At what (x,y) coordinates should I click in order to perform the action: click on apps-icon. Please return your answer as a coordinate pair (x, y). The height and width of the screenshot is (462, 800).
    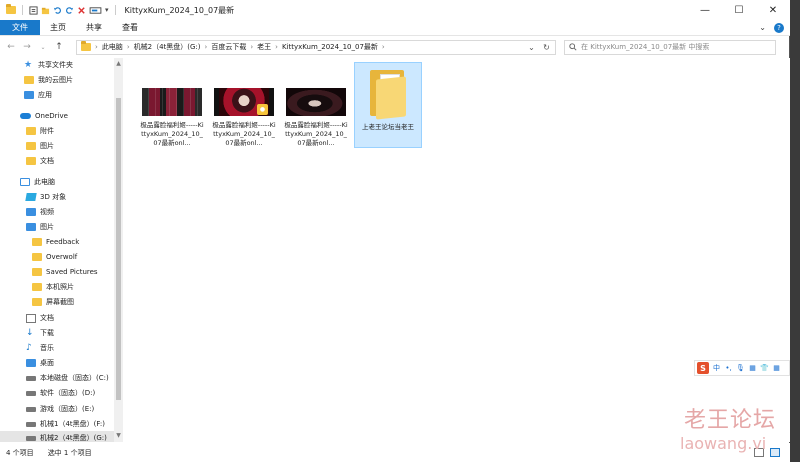
    Looking at the image, I should click on (29, 95).